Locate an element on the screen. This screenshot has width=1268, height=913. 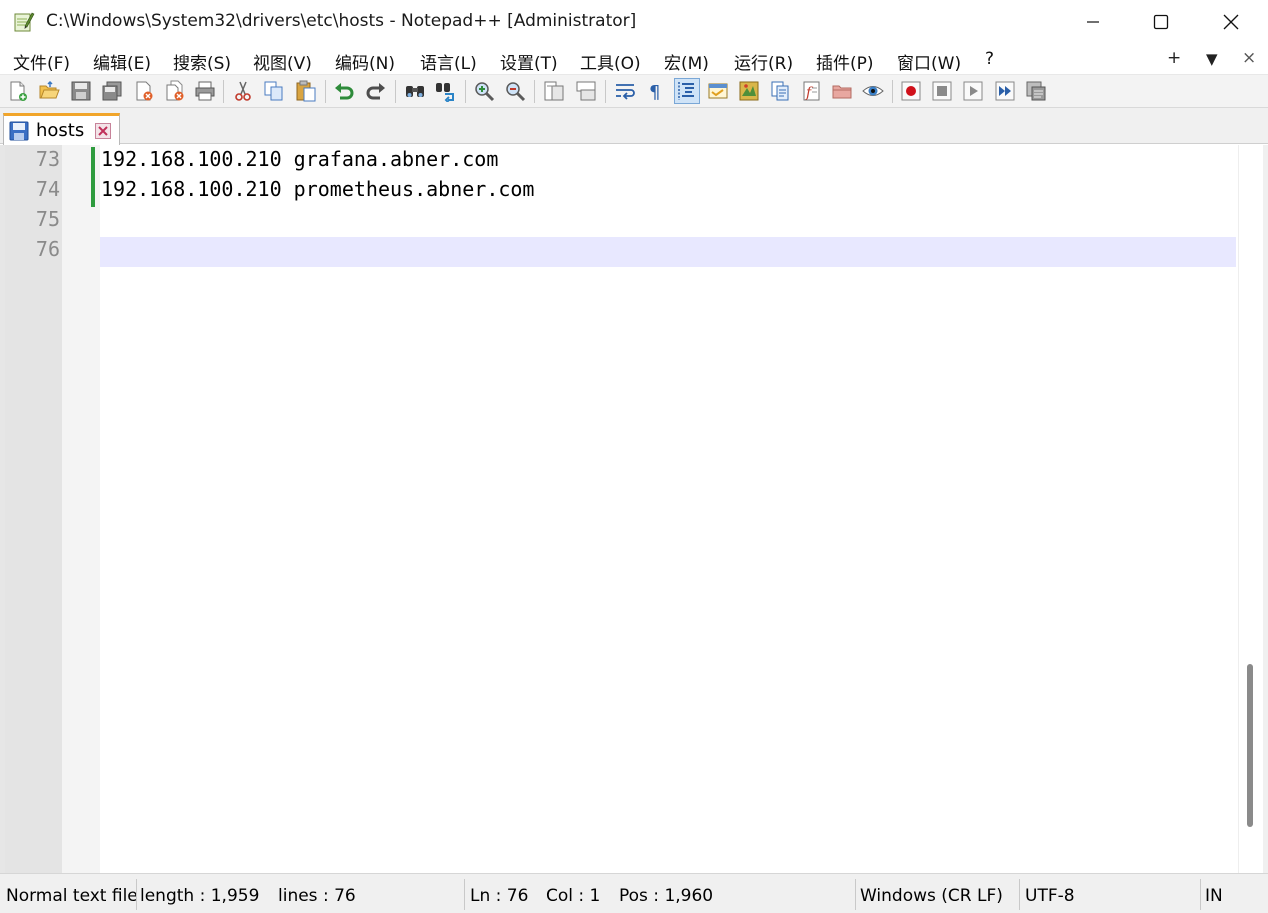
doc-list-icon is located at coordinates (780, 91).